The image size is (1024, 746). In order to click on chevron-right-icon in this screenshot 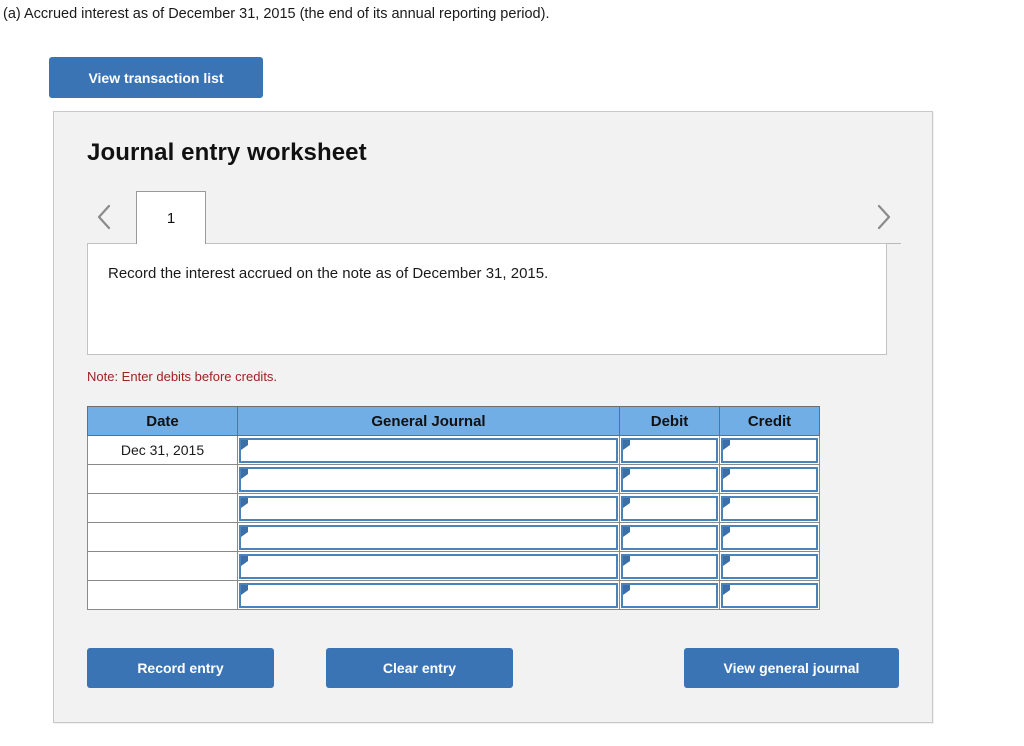, I will do `click(883, 217)`.